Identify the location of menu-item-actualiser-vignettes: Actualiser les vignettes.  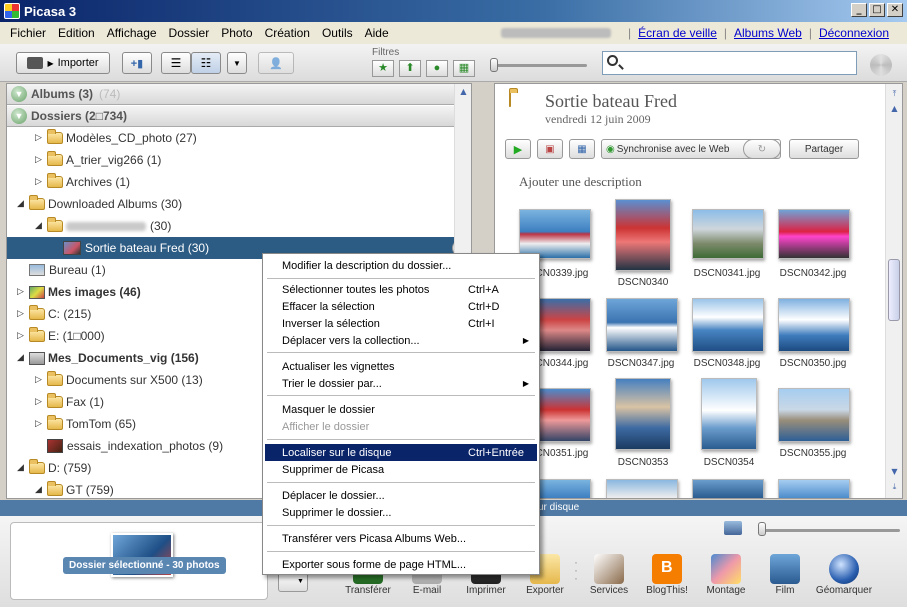
(401, 366).